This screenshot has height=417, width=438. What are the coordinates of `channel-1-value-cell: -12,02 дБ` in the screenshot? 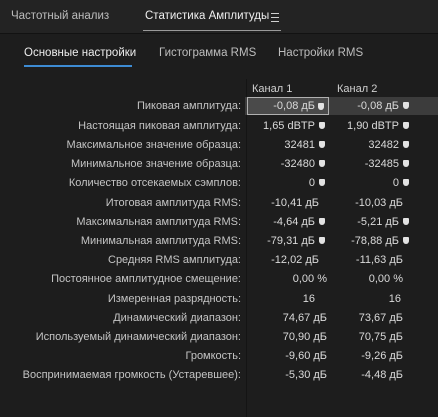 It's located at (288, 260).